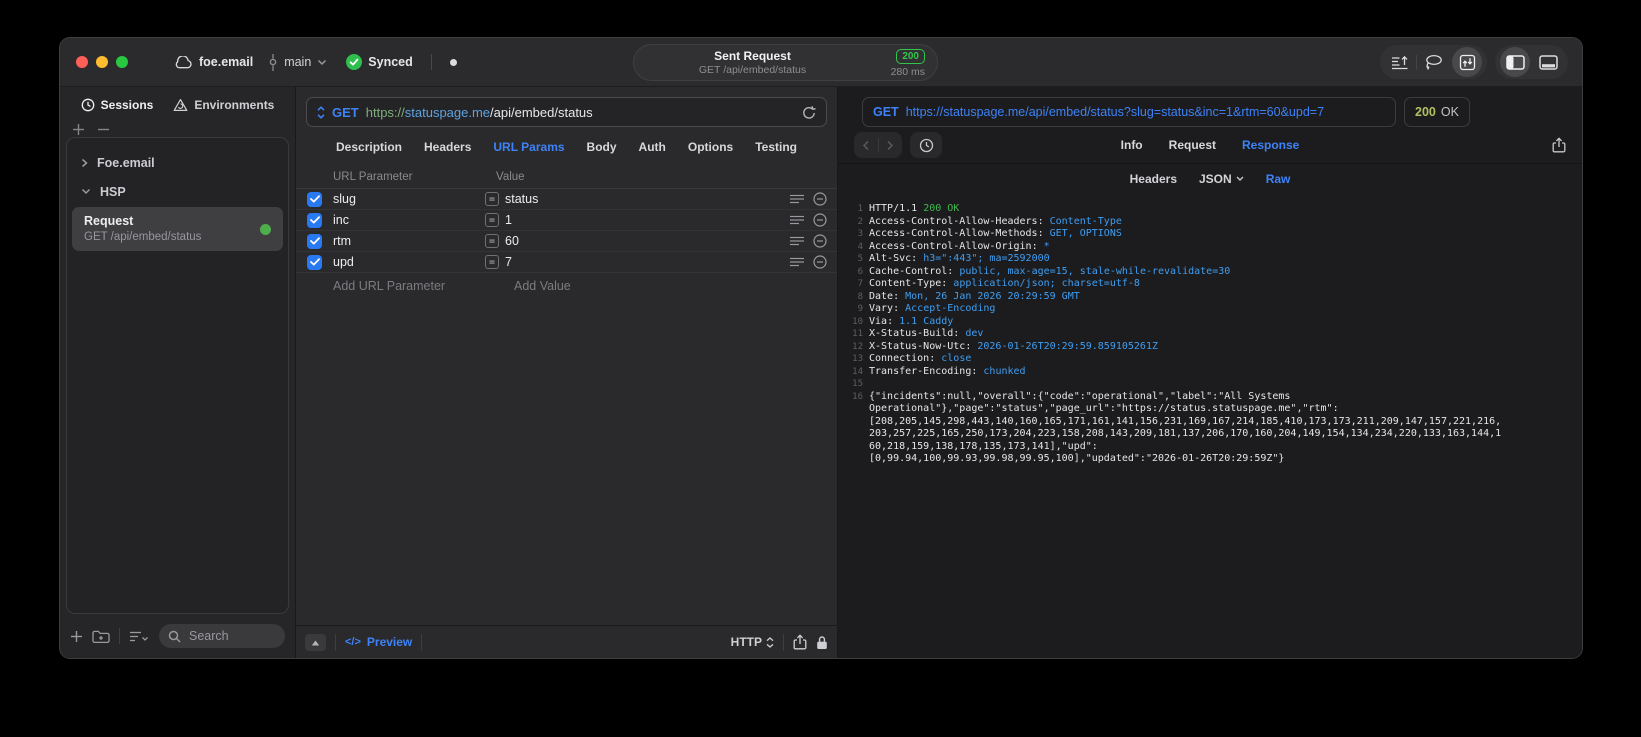 This screenshot has width=1641, height=737. Describe the element at coordinates (177, 162) in the screenshot. I see `sidebar-group-foe-email: Foe.email` at that location.